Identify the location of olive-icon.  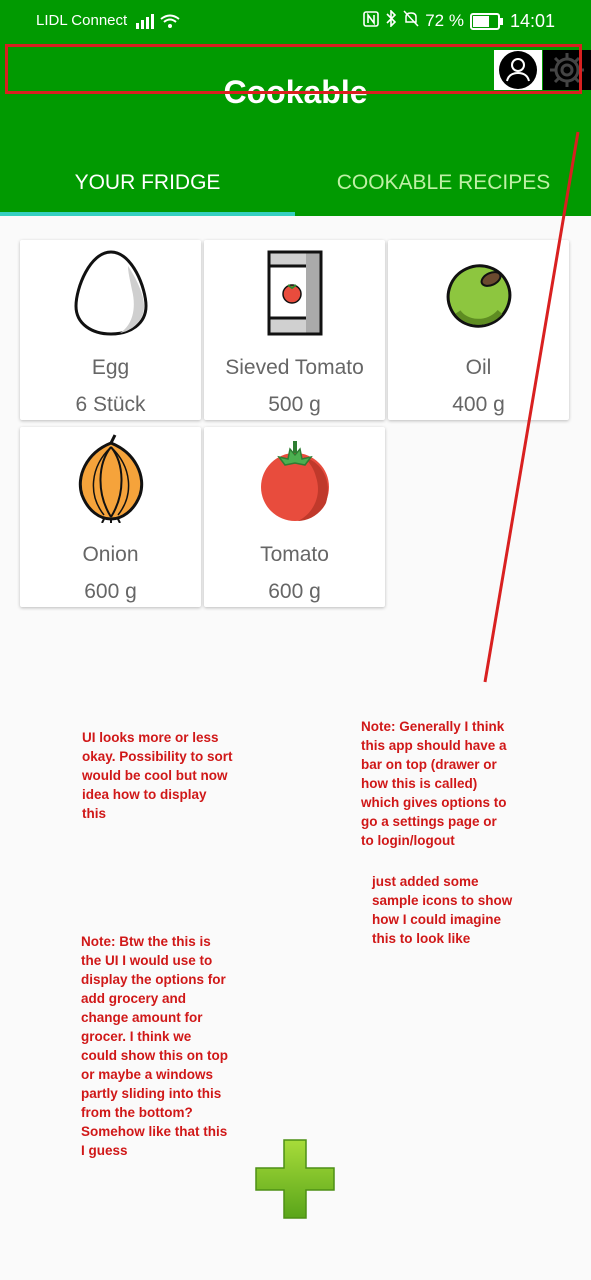
(479, 291).